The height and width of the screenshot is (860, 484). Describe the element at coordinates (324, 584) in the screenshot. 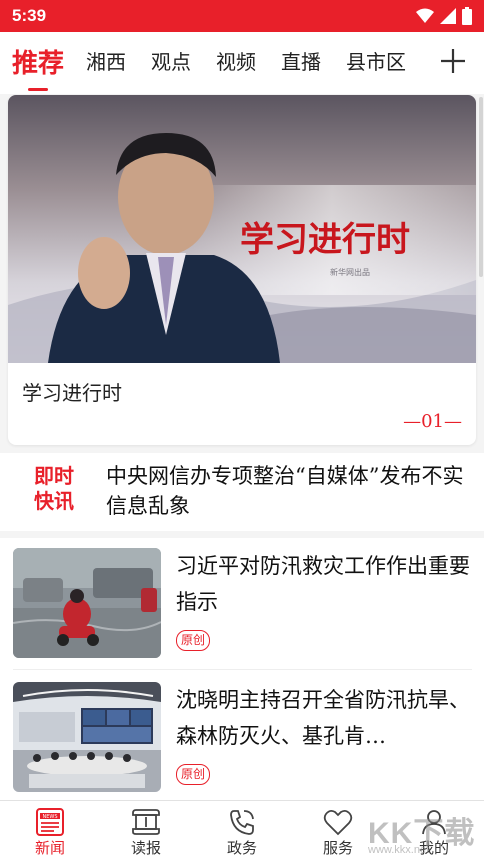

I see `news-title: 习近平对防汛救灾工作作出重要指示` at that location.